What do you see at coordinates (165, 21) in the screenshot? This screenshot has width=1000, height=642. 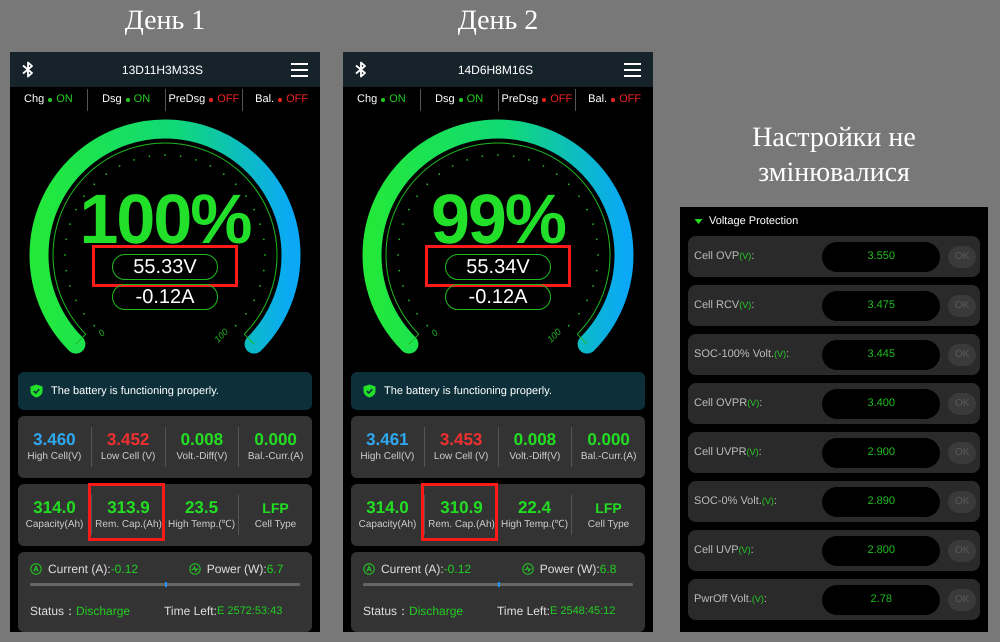 I see `day-heading: День 1` at bounding box center [165, 21].